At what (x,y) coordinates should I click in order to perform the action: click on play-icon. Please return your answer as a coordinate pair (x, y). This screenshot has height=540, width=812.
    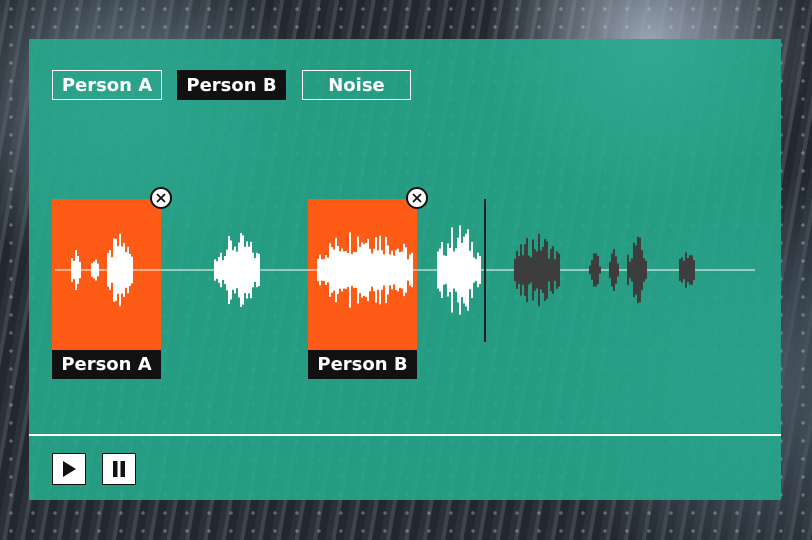
    Looking at the image, I should click on (69, 469).